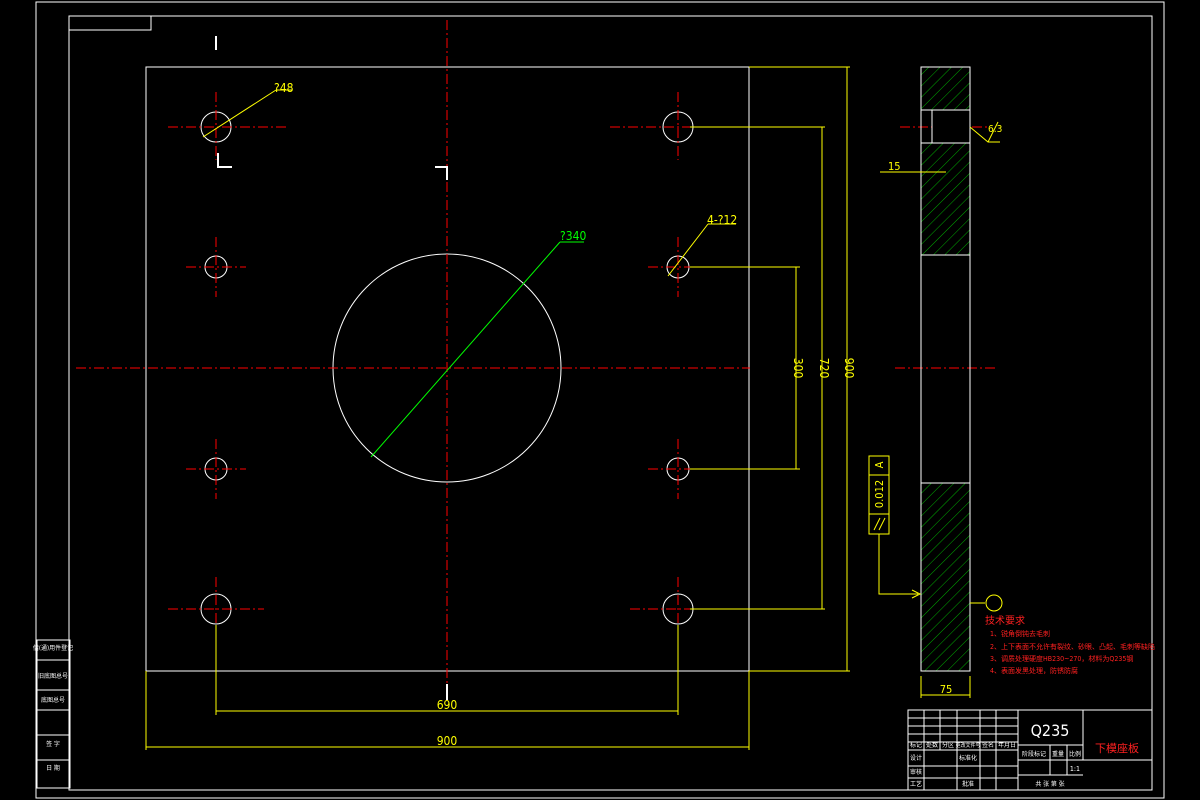 The image size is (1200, 800). I want to click on side-table-cell-4: 签 字, so click(53, 744).